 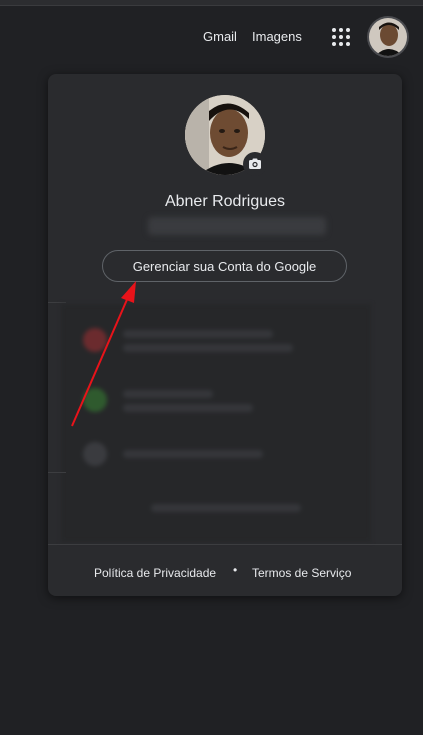 I want to click on manage-account-button: Gerenciar sua Conta do Google, so click(x=224, y=266).